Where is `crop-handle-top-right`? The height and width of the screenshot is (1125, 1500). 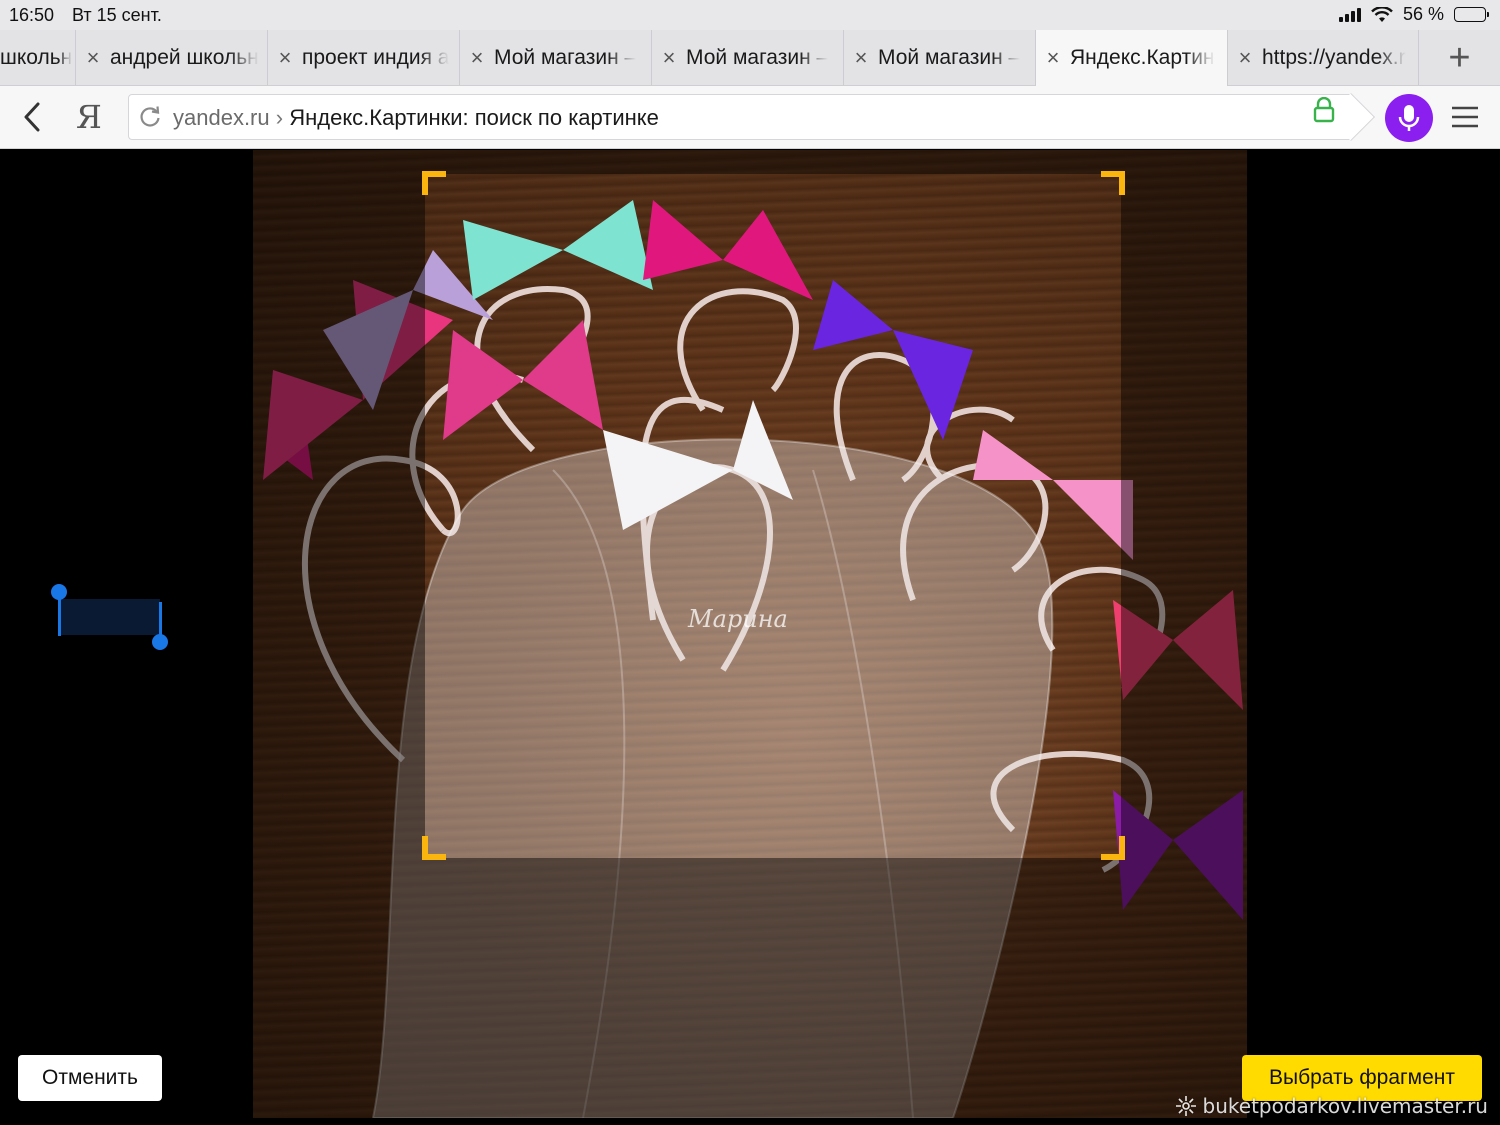
crop-handle-top-right is located at coordinates (1113, 183).